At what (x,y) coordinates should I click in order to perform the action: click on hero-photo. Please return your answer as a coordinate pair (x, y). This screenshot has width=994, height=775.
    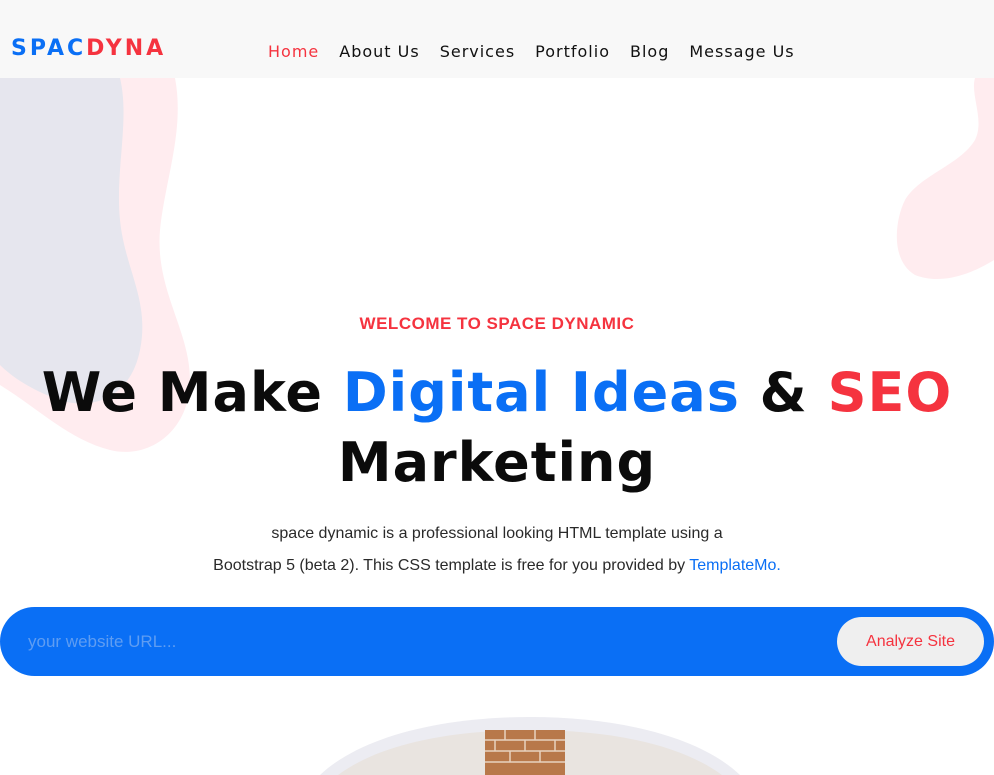
    Looking at the image, I should click on (530, 746).